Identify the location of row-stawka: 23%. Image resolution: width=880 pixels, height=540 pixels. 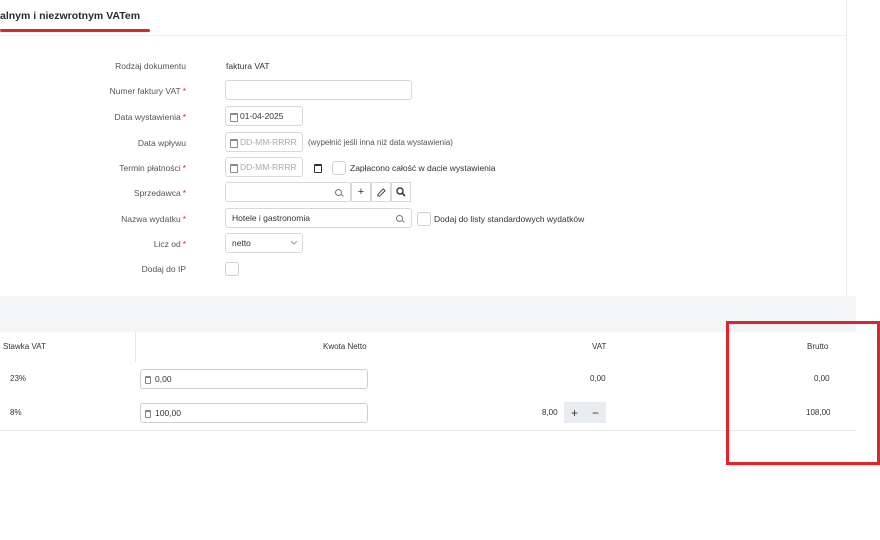
(18, 378).